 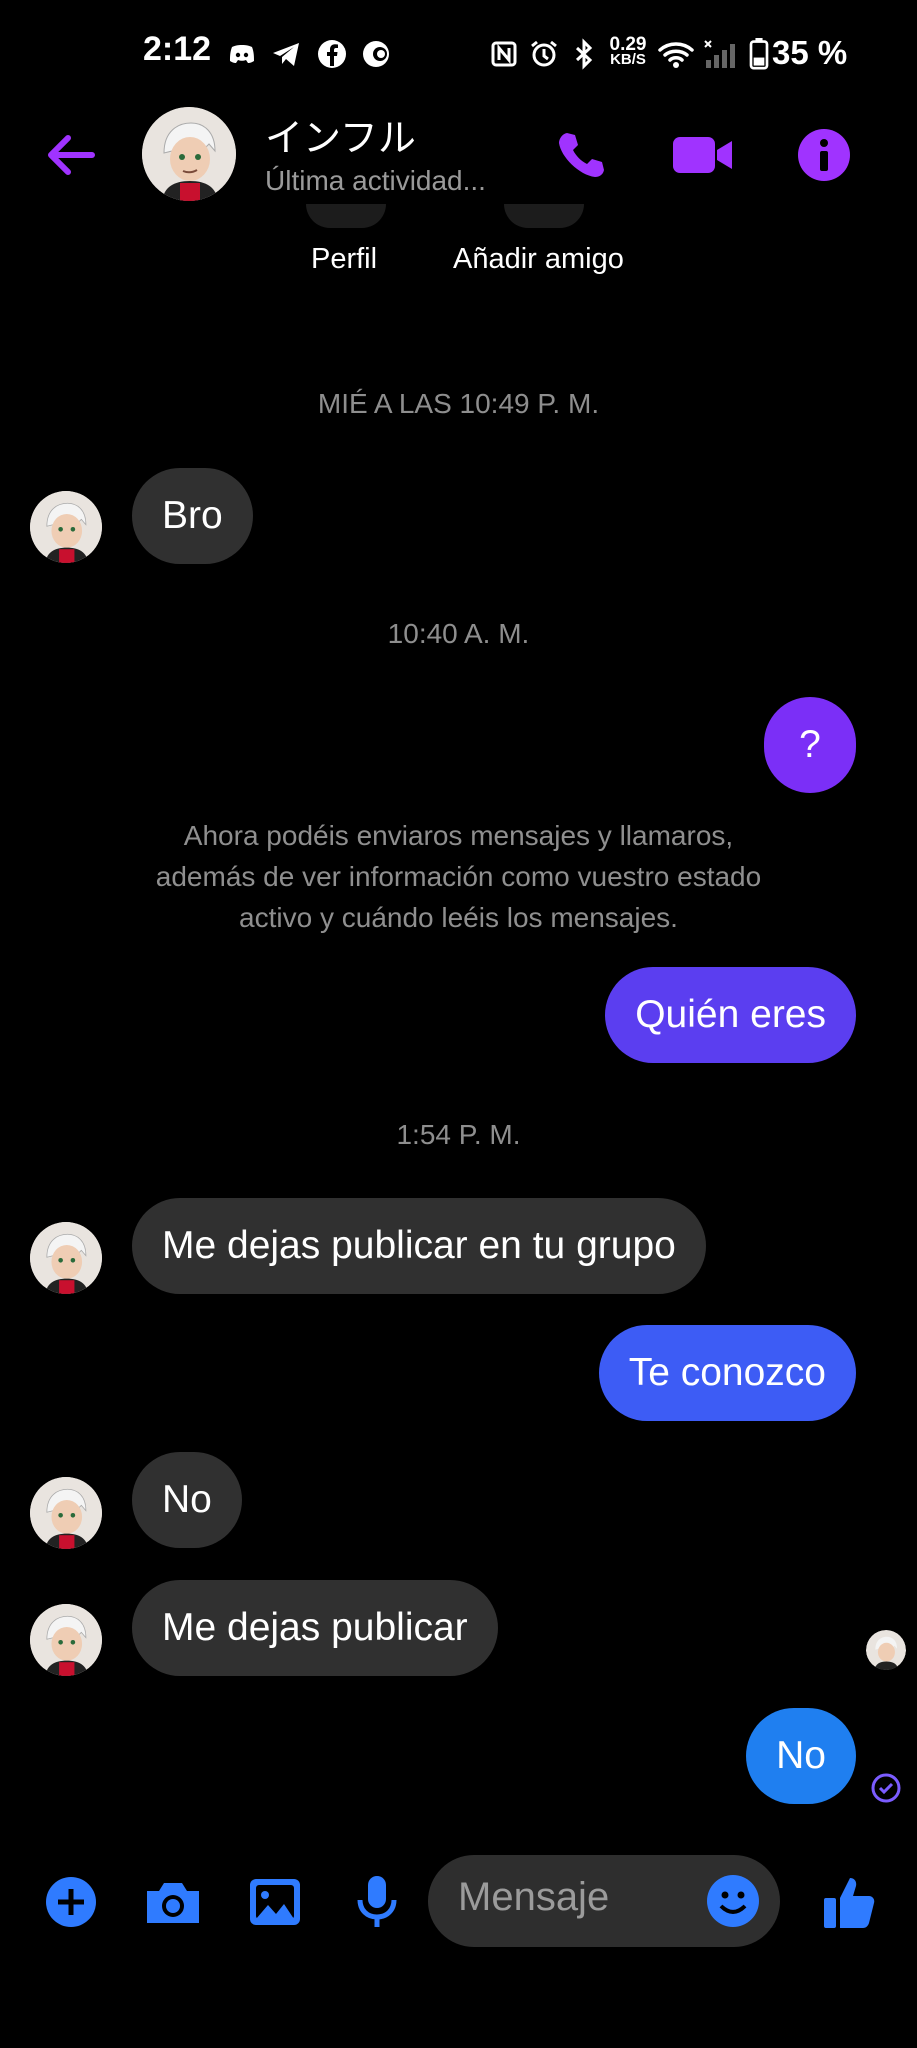 I want to click on camera-icon, so click(x=173, y=1903).